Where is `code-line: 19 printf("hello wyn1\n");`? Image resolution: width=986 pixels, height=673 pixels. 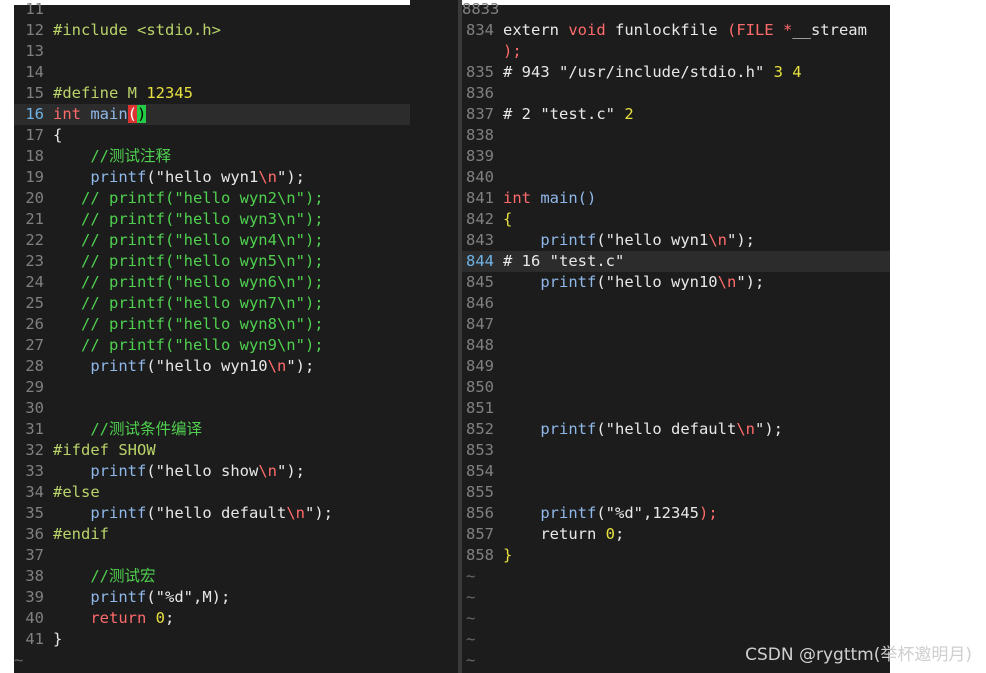 code-line: 19 printf("hello wyn1\n"); is located at coordinates (212, 177).